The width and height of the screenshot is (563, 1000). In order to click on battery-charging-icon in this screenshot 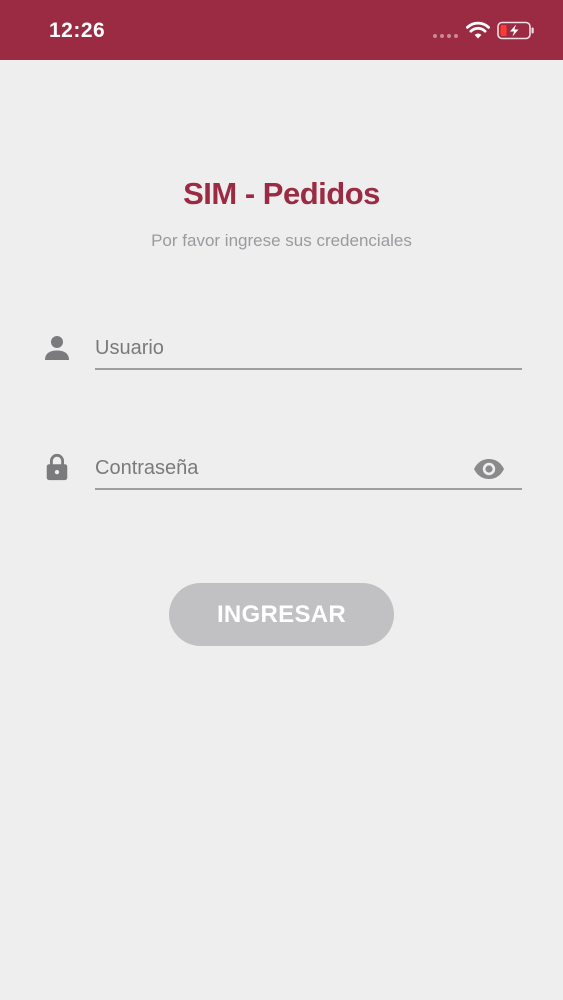, I will do `click(515, 30)`.